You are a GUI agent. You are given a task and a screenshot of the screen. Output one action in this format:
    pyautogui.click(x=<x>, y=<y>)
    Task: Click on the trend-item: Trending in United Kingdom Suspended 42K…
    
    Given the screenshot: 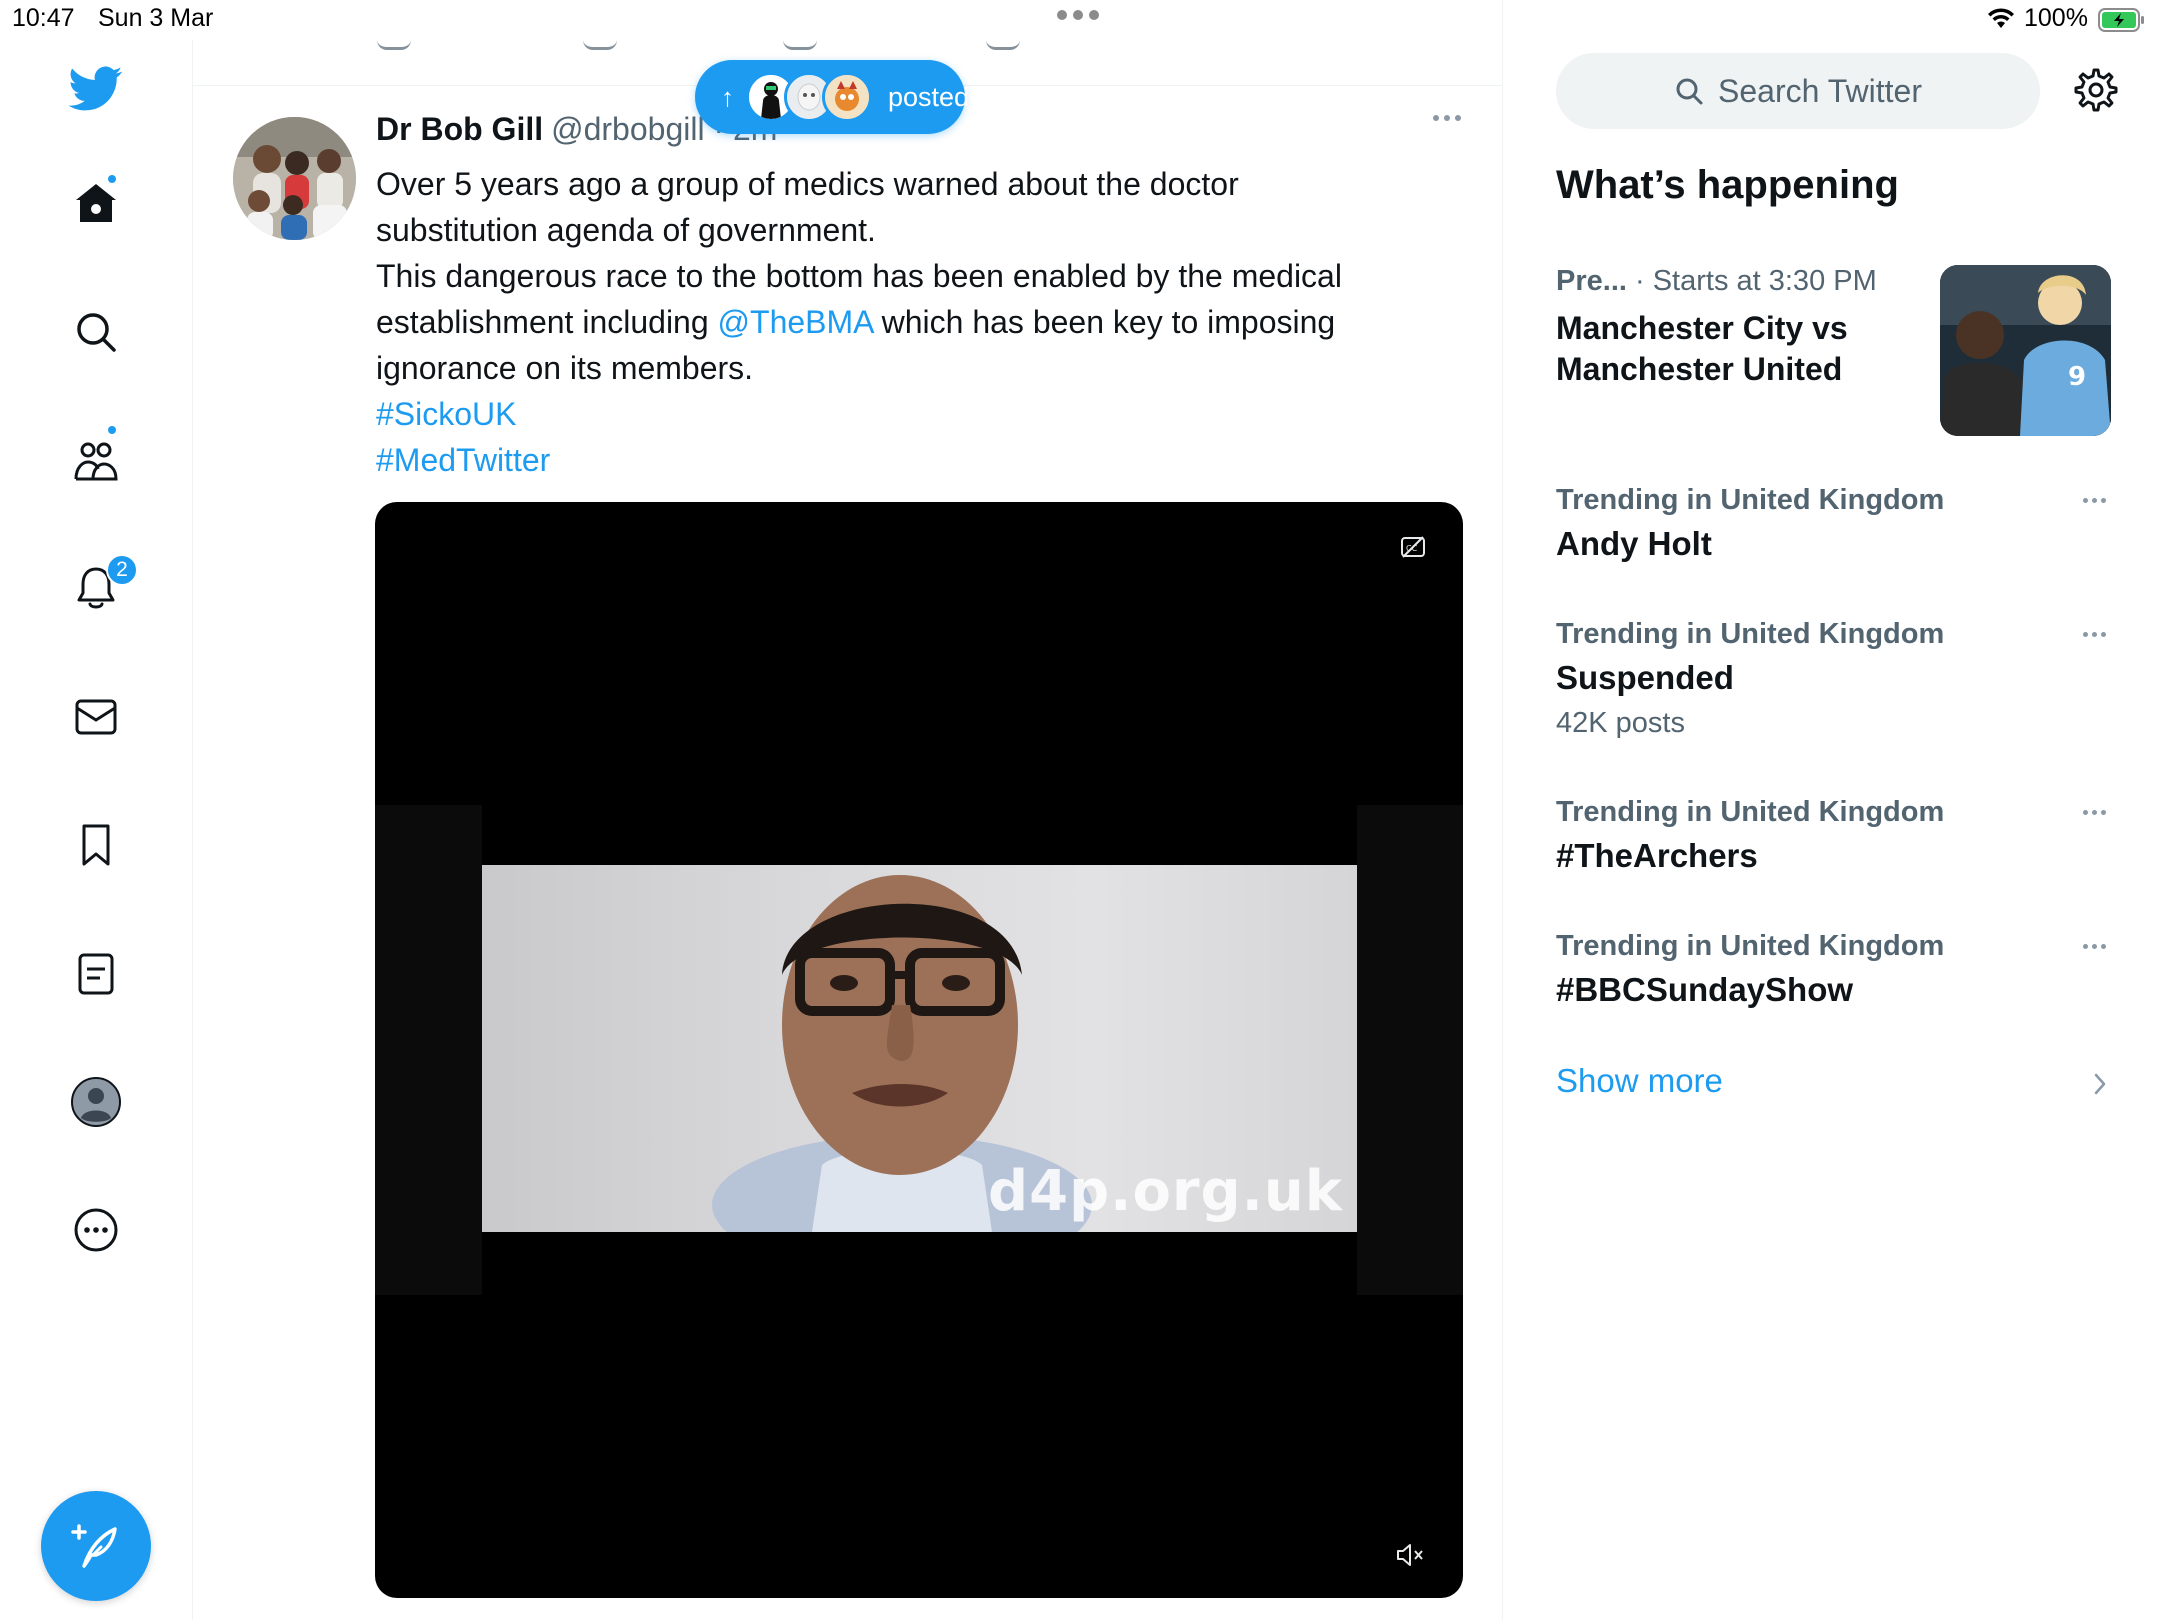 What is the action you would take?
    pyautogui.click(x=1833, y=679)
    